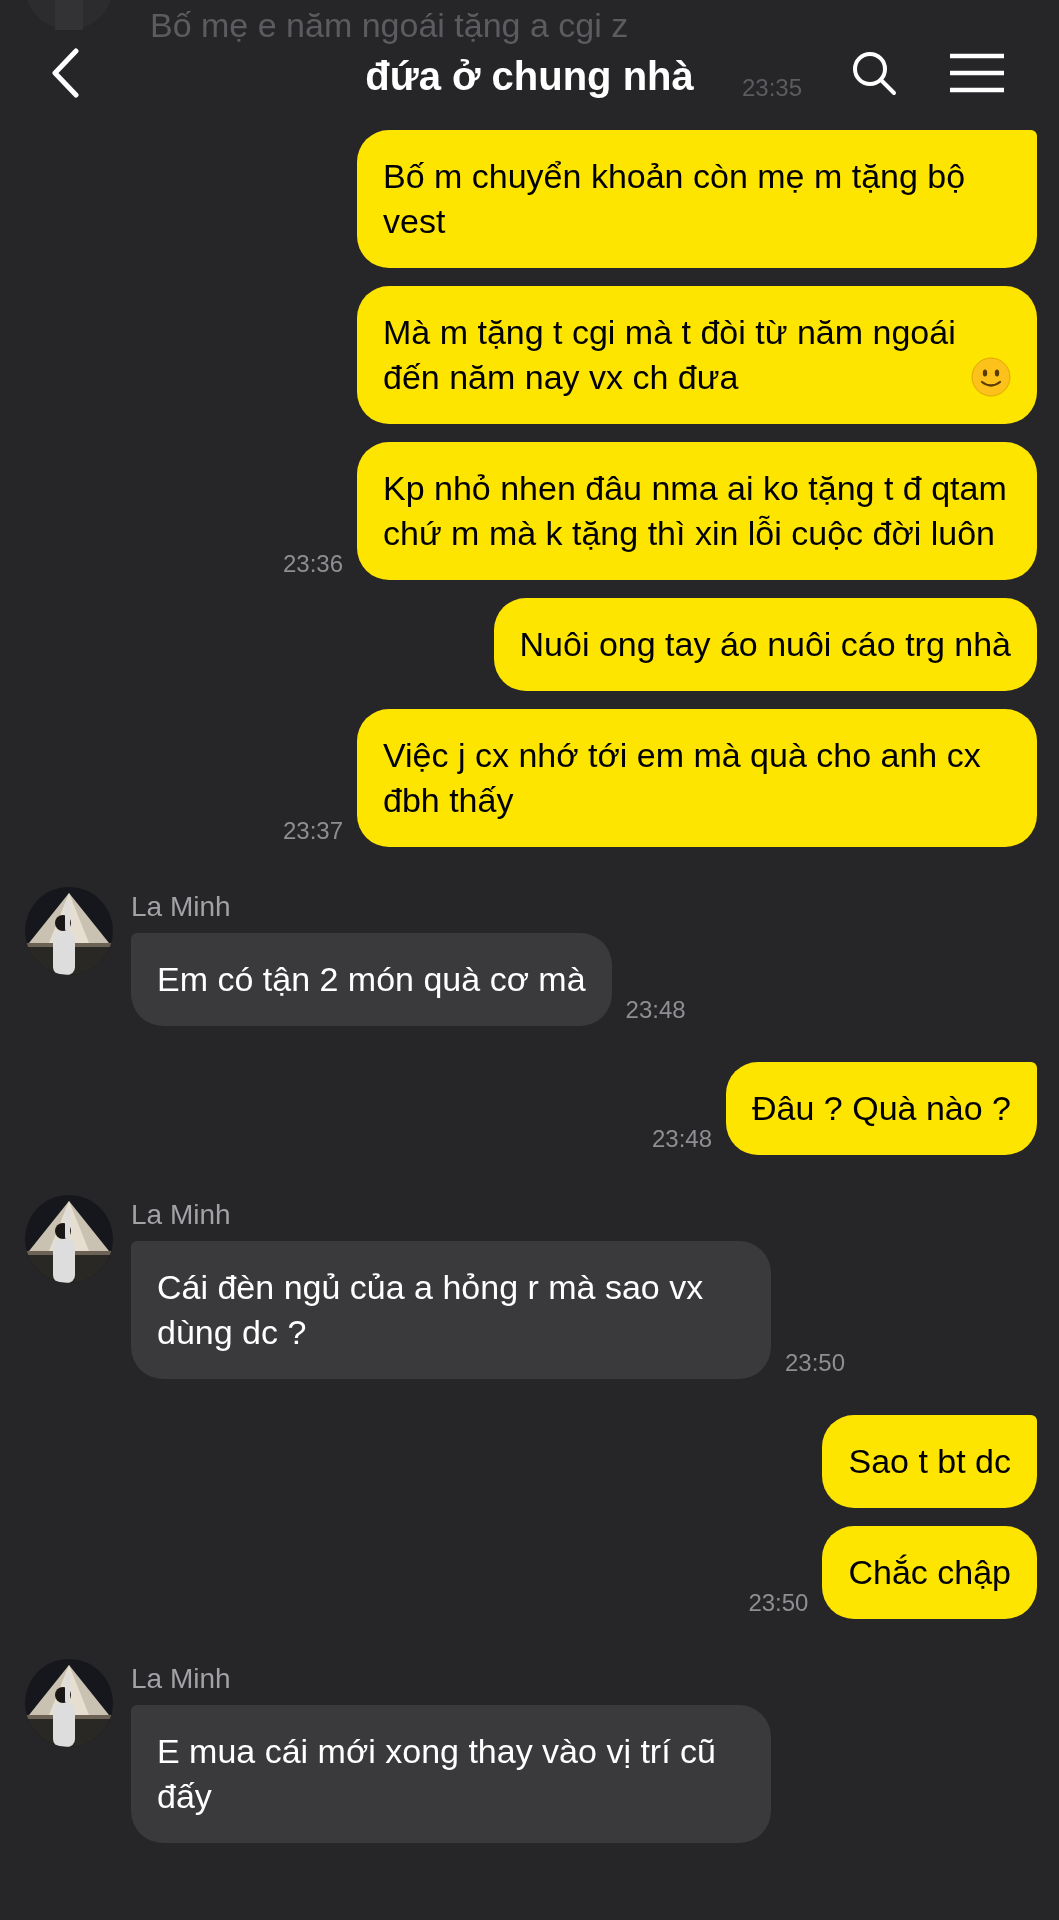  What do you see at coordinates (675, 199) in the screenshot?
I see `message-text: Bố m chuyển khoản còn mẹ m tặng bộ vest` at bounding box center [675, 199].